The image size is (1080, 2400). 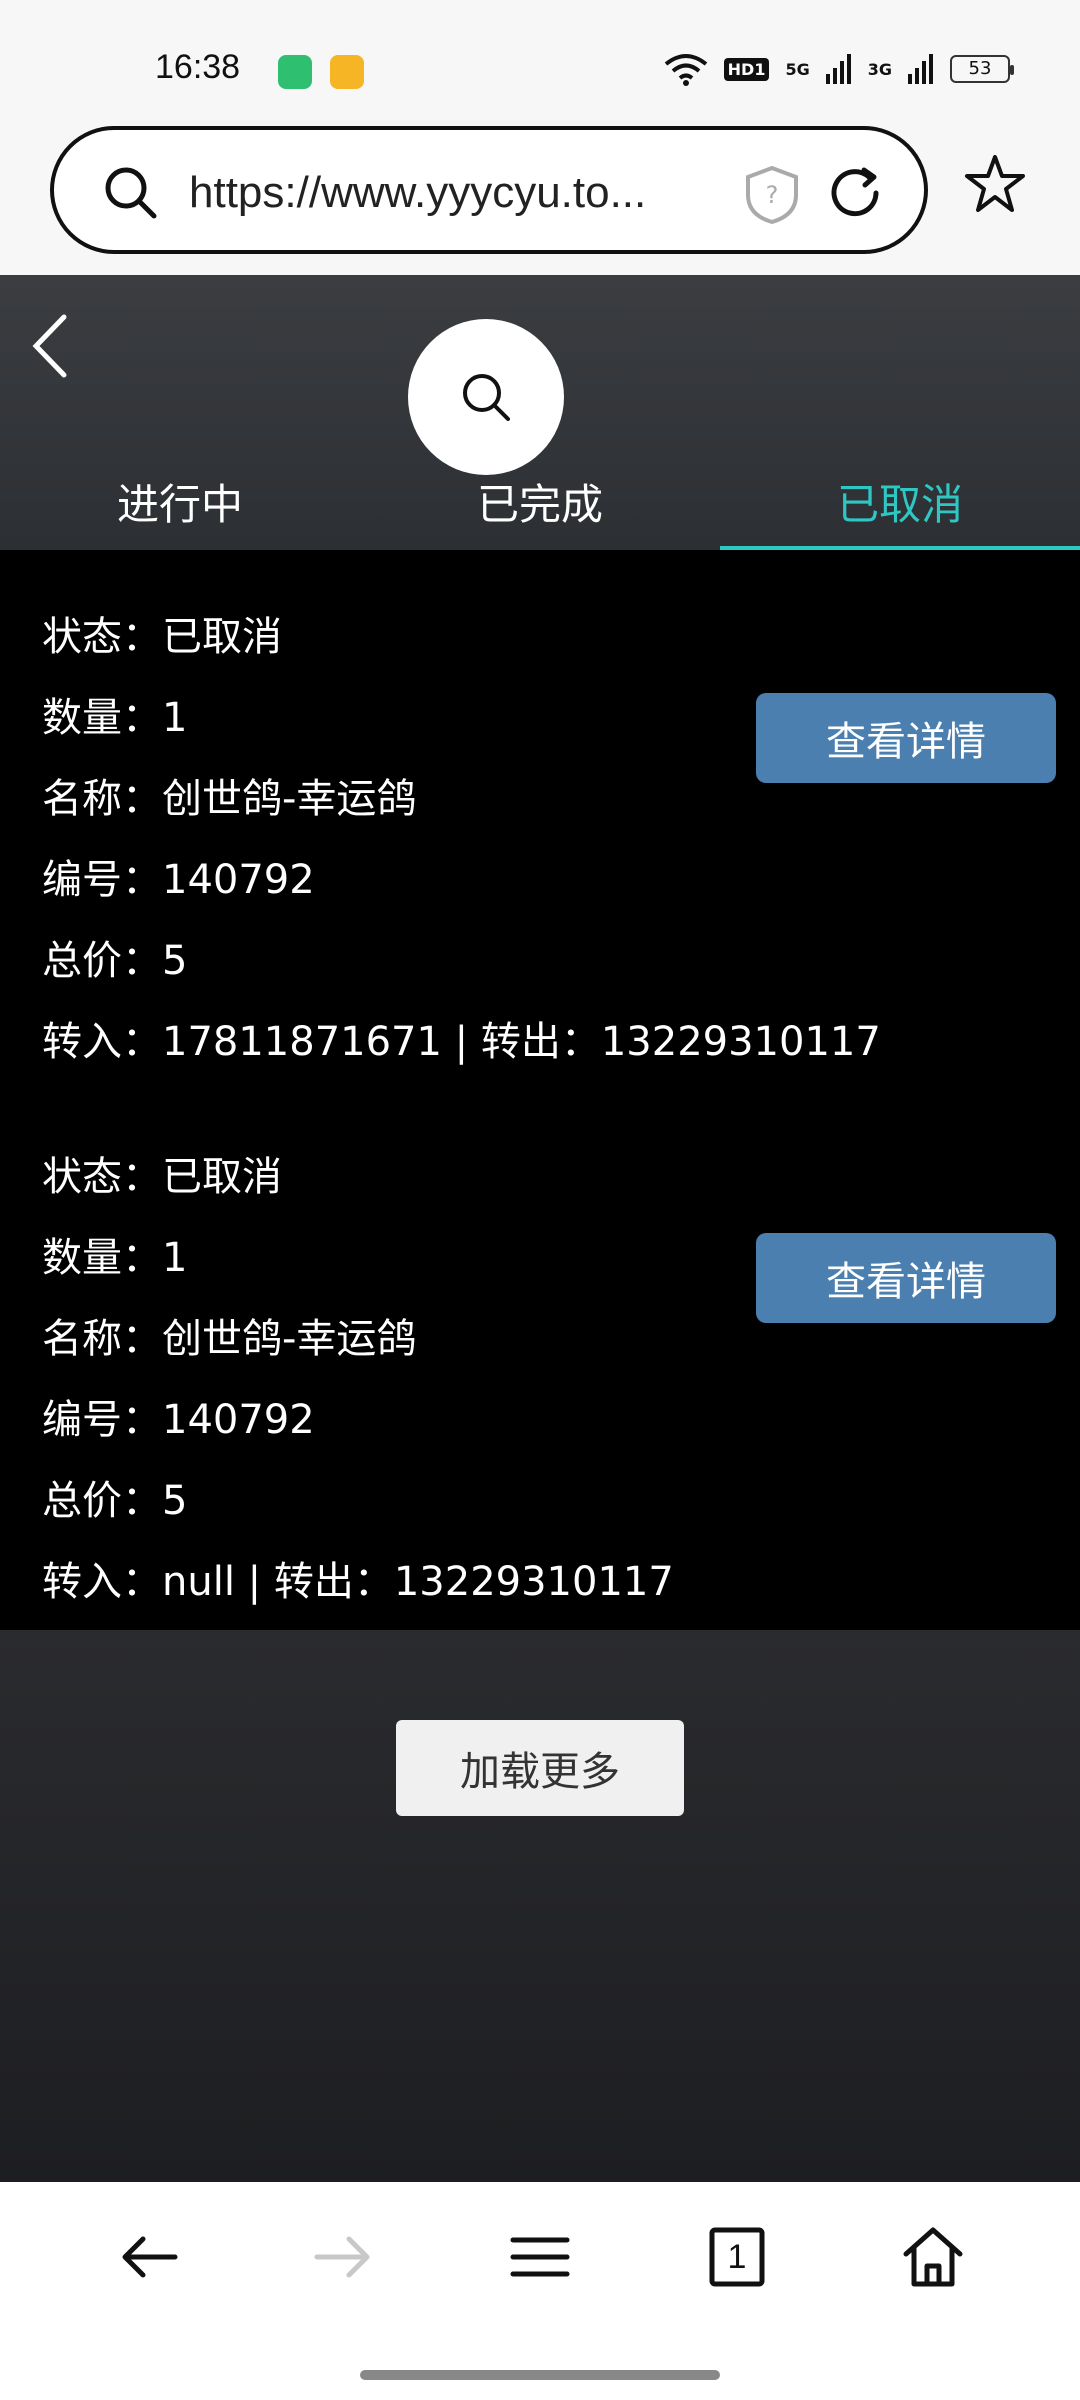 I want to click on shield-icon: ?, so click(x=772, y=195).